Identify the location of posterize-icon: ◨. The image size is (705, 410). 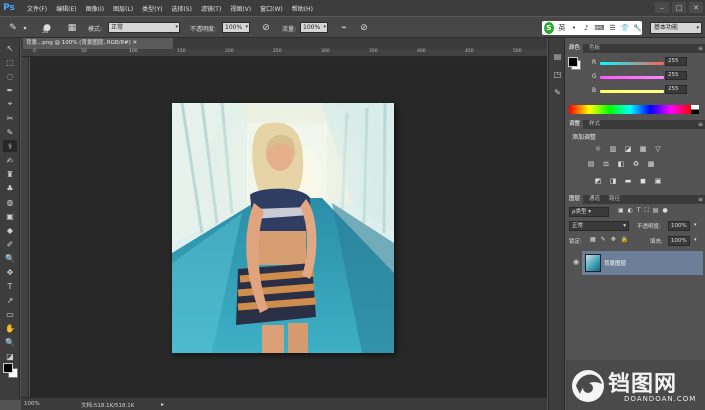
(613, 180).